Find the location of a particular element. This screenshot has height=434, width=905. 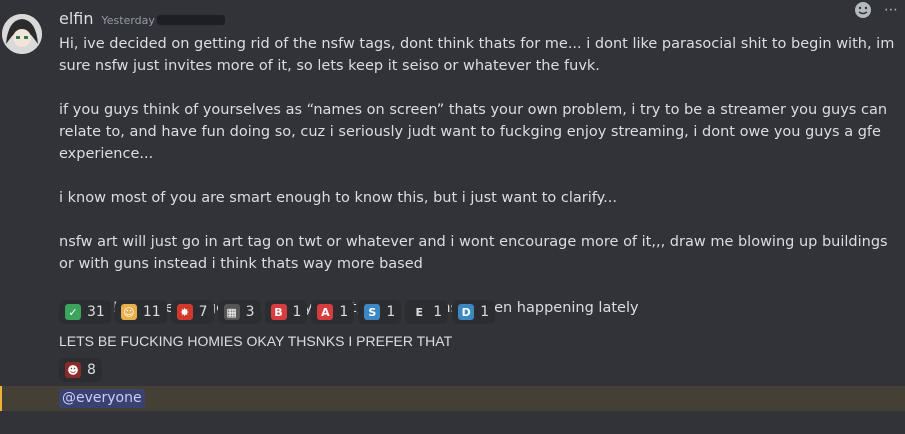

reaction-button: ☺ 11 is located at coordinates (140, 312).